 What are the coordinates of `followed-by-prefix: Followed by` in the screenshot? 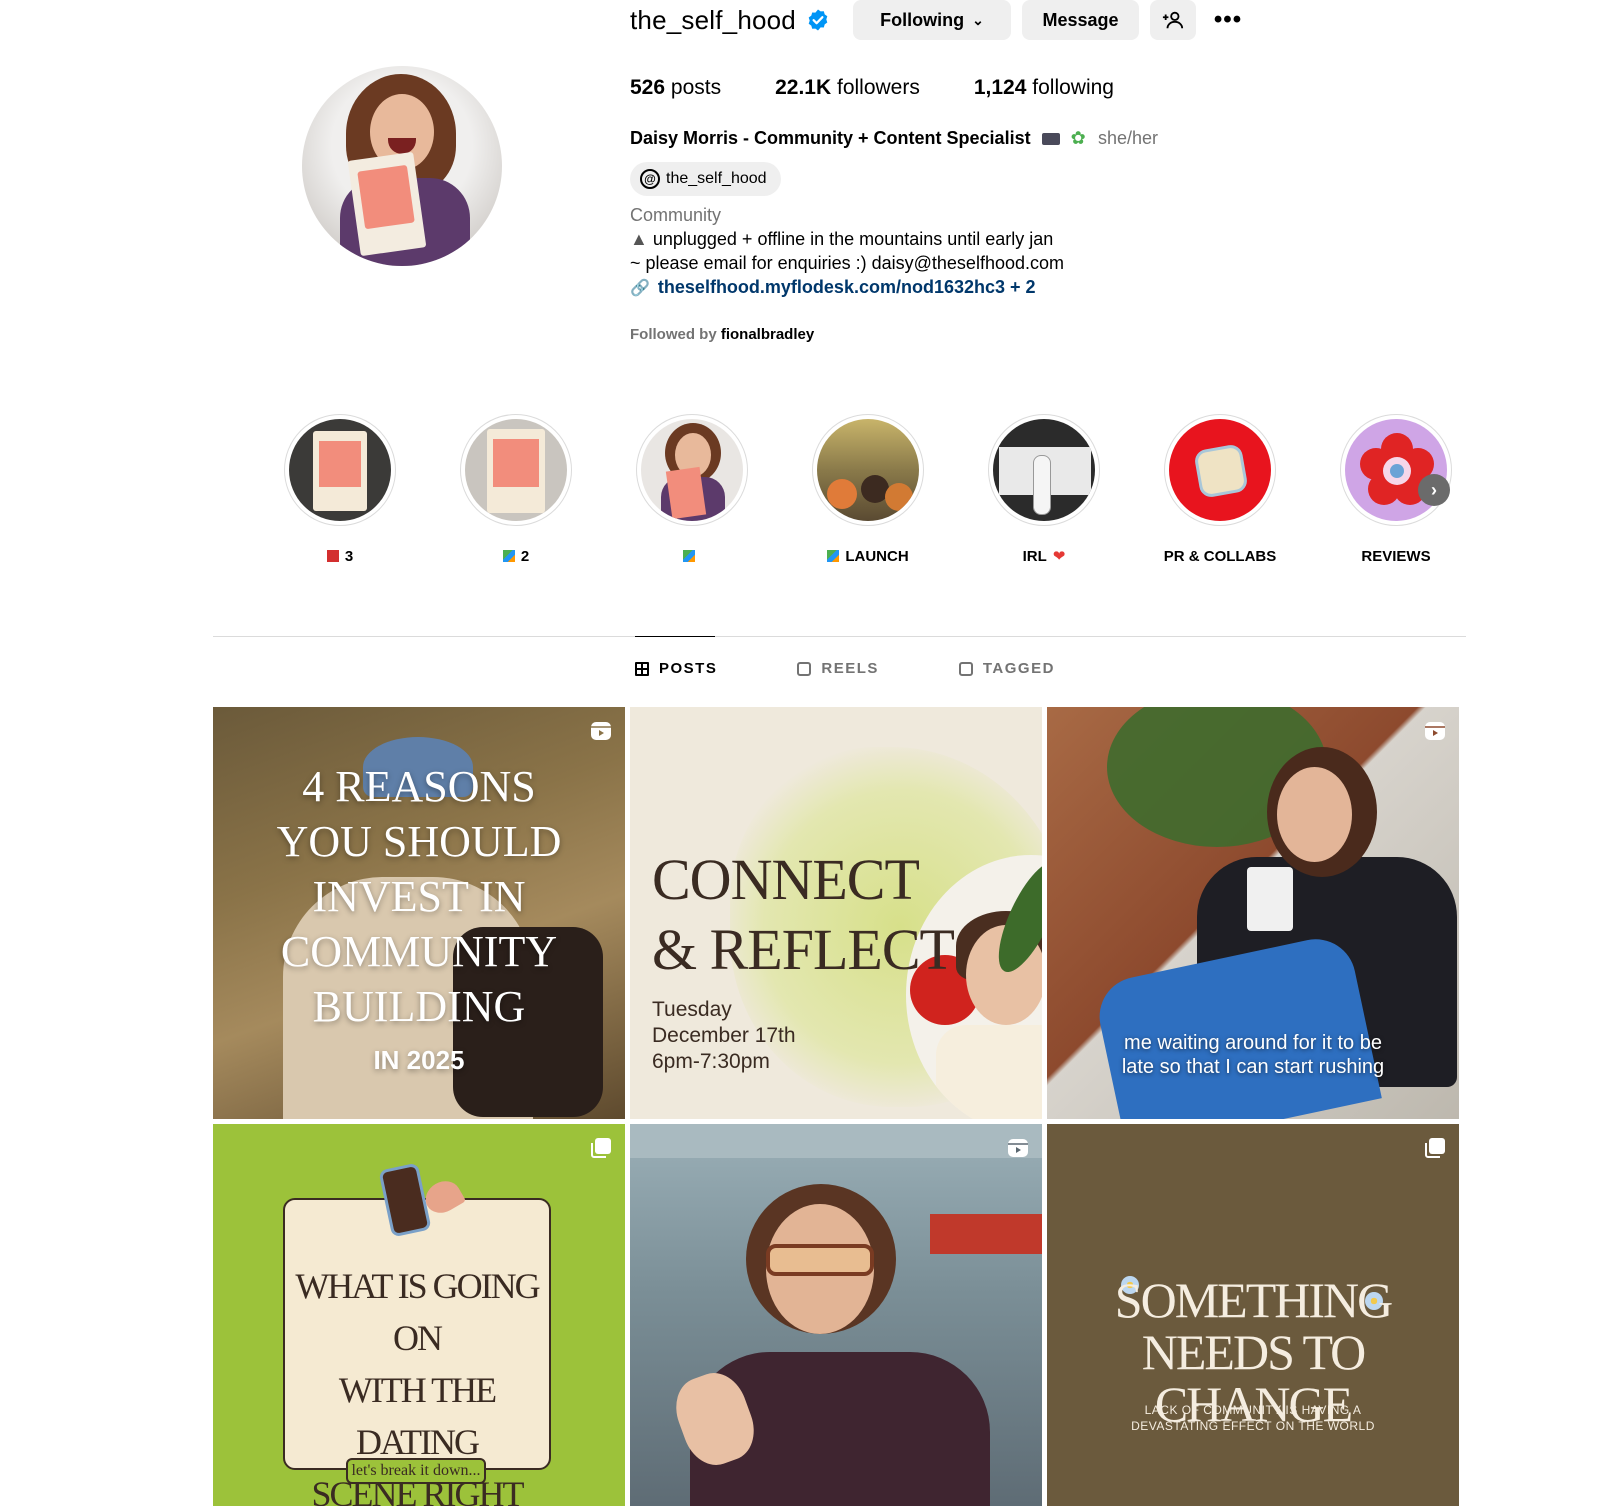 It's located at (673, 334).